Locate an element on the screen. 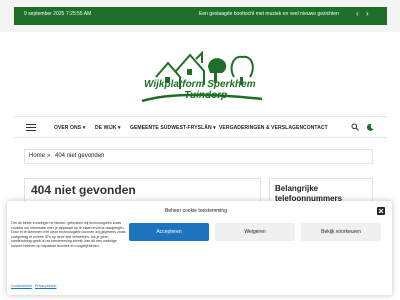 Image resolution: width=400 pixels, height=300 pixels. nav-item-label: DE WIJK is located at coordinates (106, 128).